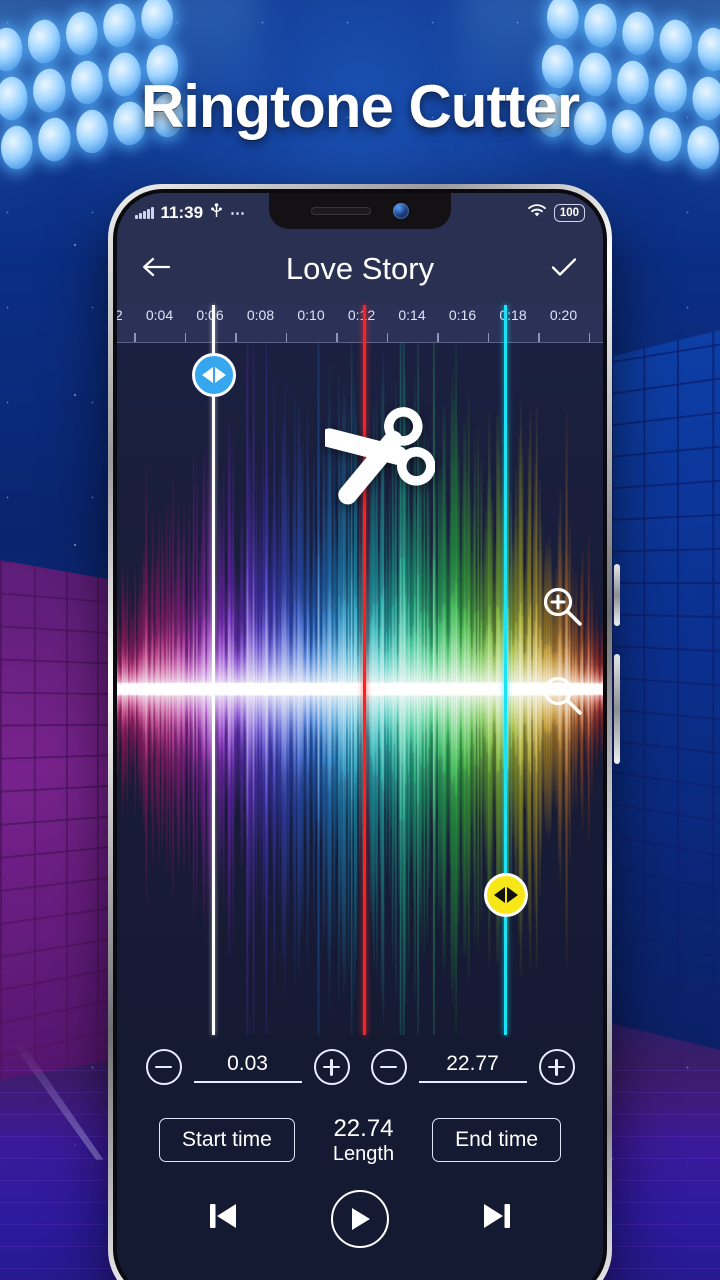 The height and width of the screenshot is (1280, 720). What do you see at coordinates (388, 1067) in the screenshot?
I see `minus-circle-icon-end` at bounding box center [388, 1067].